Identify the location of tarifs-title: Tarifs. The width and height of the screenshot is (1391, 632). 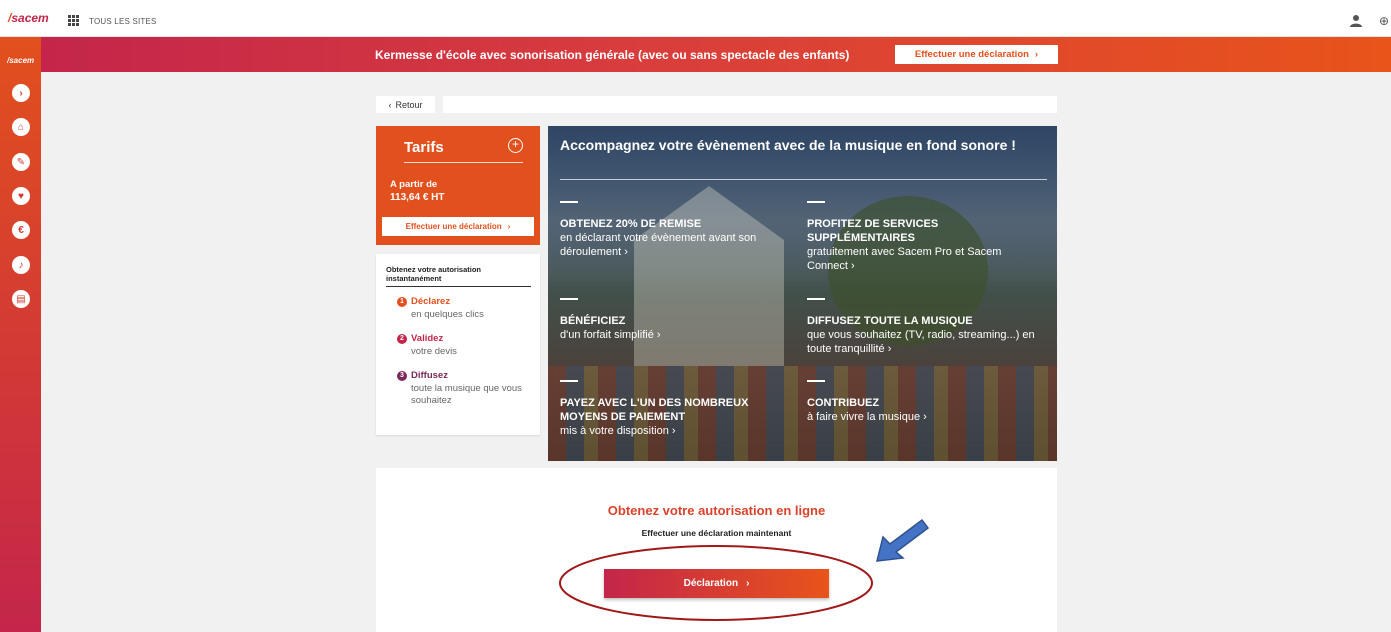
(424, 147).